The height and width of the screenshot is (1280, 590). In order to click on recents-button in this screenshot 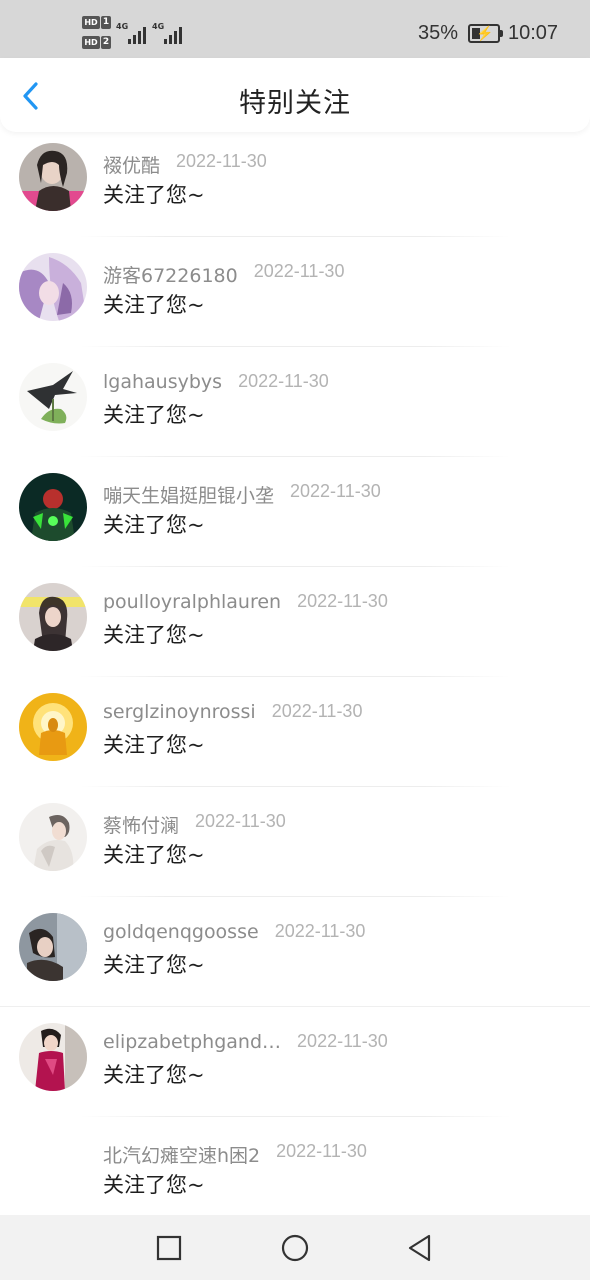, I will do `click(169, 1248)`.